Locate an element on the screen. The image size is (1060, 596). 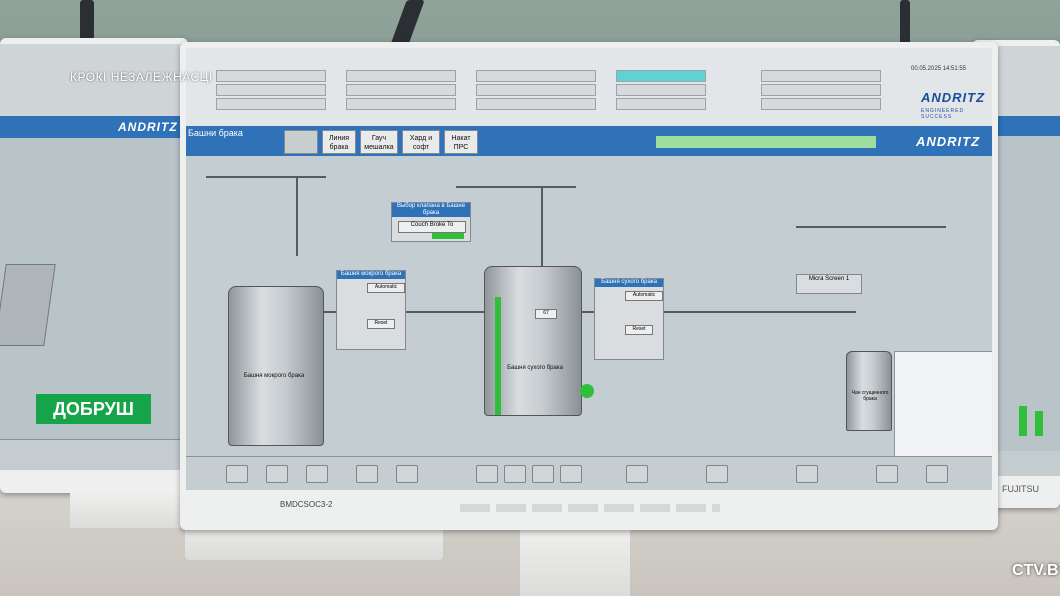
cable-left is located at coordinates (87, 20).